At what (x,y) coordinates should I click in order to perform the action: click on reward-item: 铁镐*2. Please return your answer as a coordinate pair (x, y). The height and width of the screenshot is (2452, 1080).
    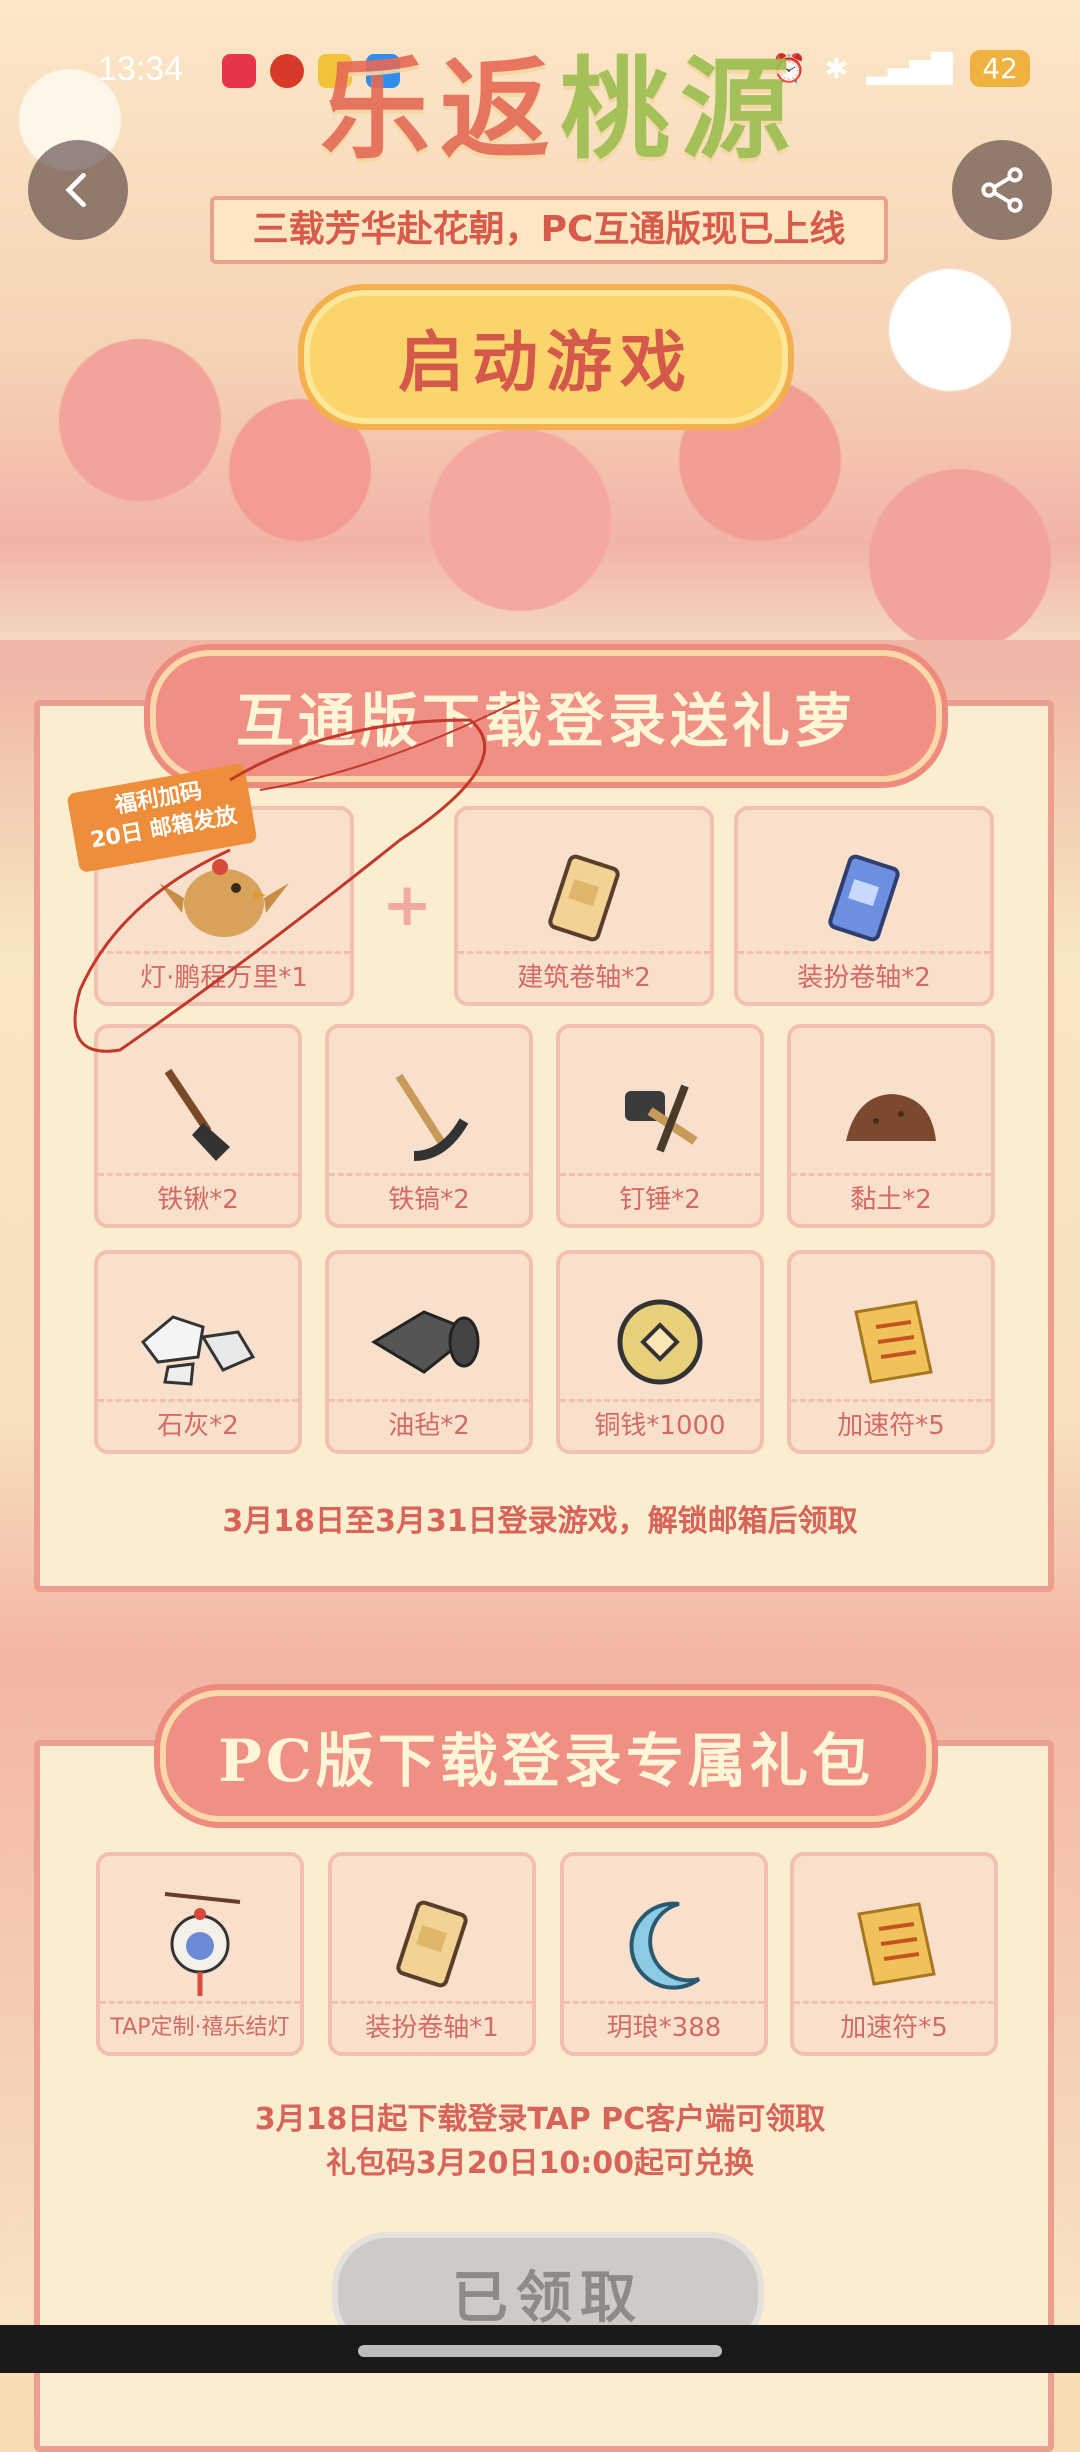
    Looking at the image, I should click on (429, 1126).